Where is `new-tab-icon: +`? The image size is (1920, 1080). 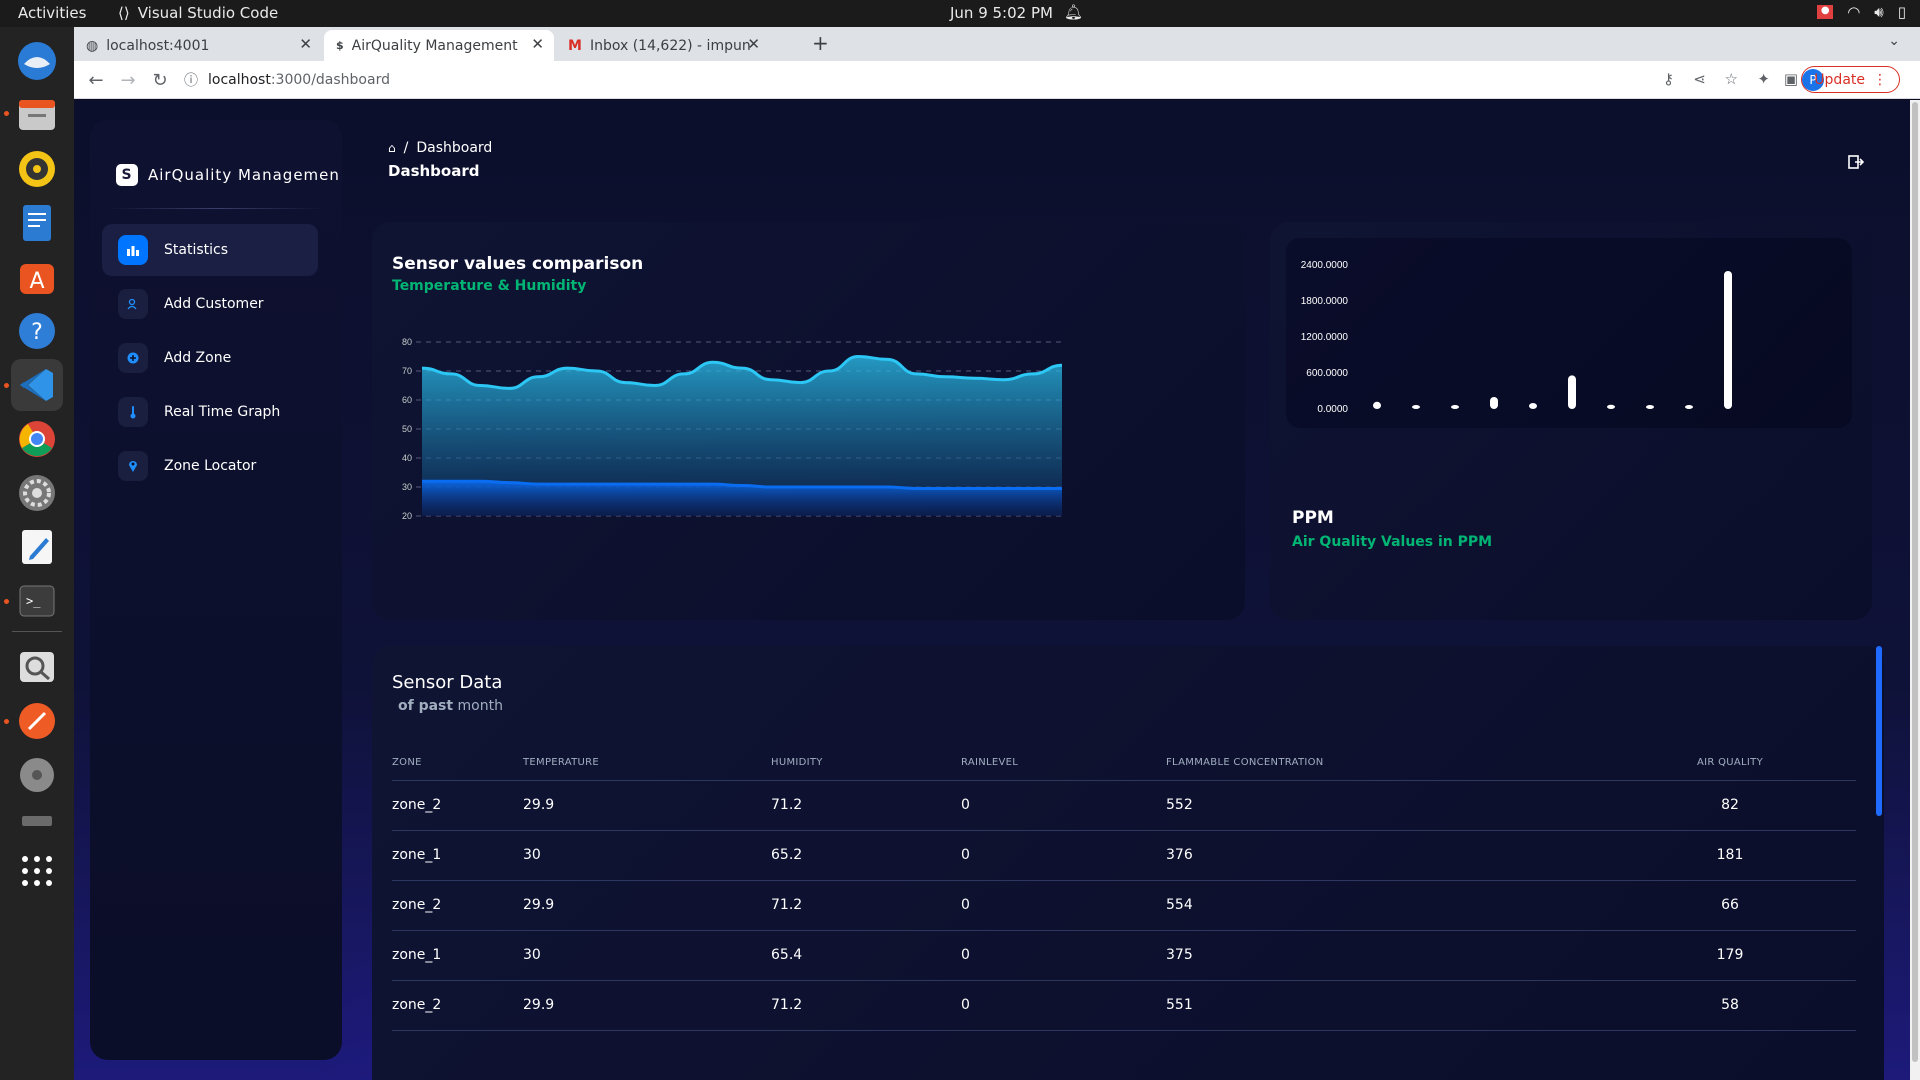 new-tab-icon: + is located at coordinates (820, 43).